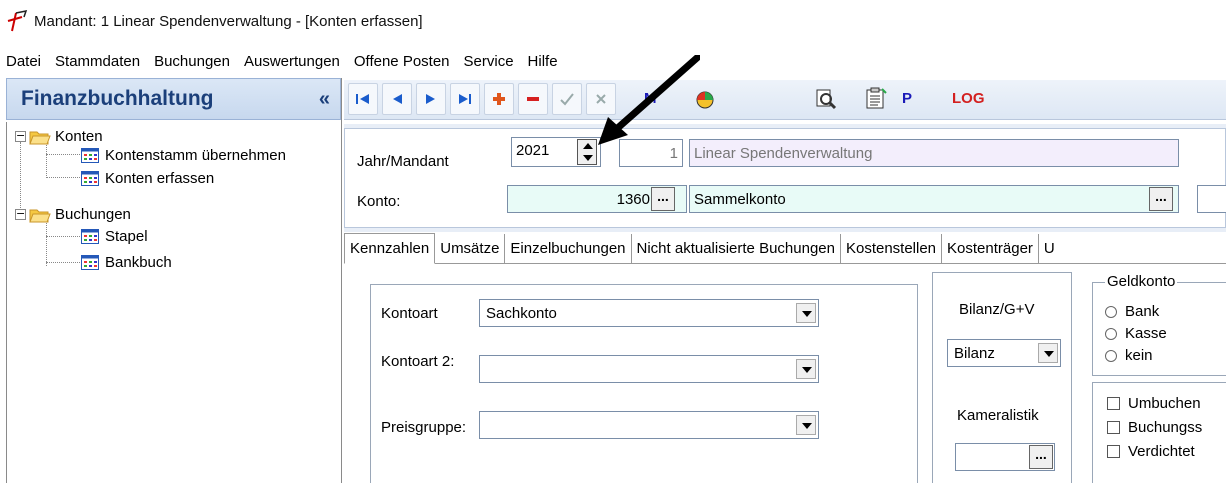 The width and height of the screenshot is (1226, 483). I want to click on radio-kasse: Kasse, so click(1136, 333).